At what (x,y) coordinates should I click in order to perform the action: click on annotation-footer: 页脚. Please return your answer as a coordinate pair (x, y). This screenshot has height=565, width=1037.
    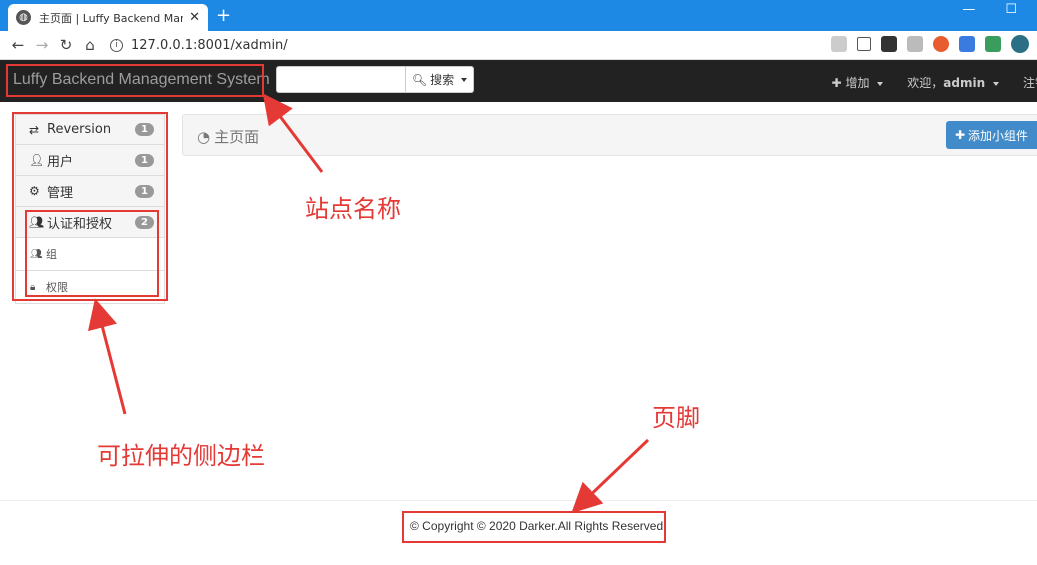
    Looking at the image, I should click on (676, 418).